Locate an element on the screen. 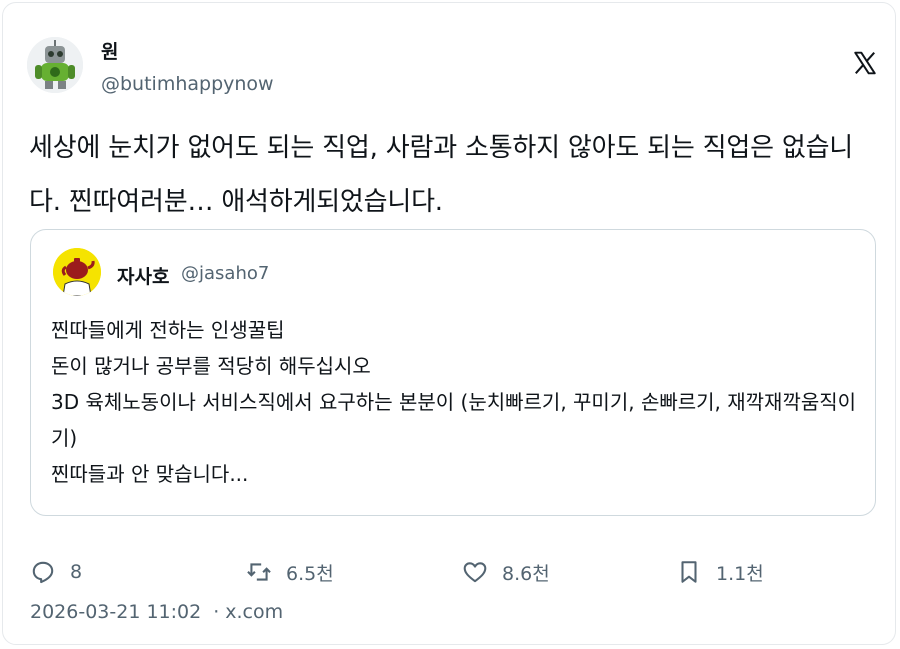 The image size is (900, 649). like-button: 8.6천 is located at coordinates (506, 572).